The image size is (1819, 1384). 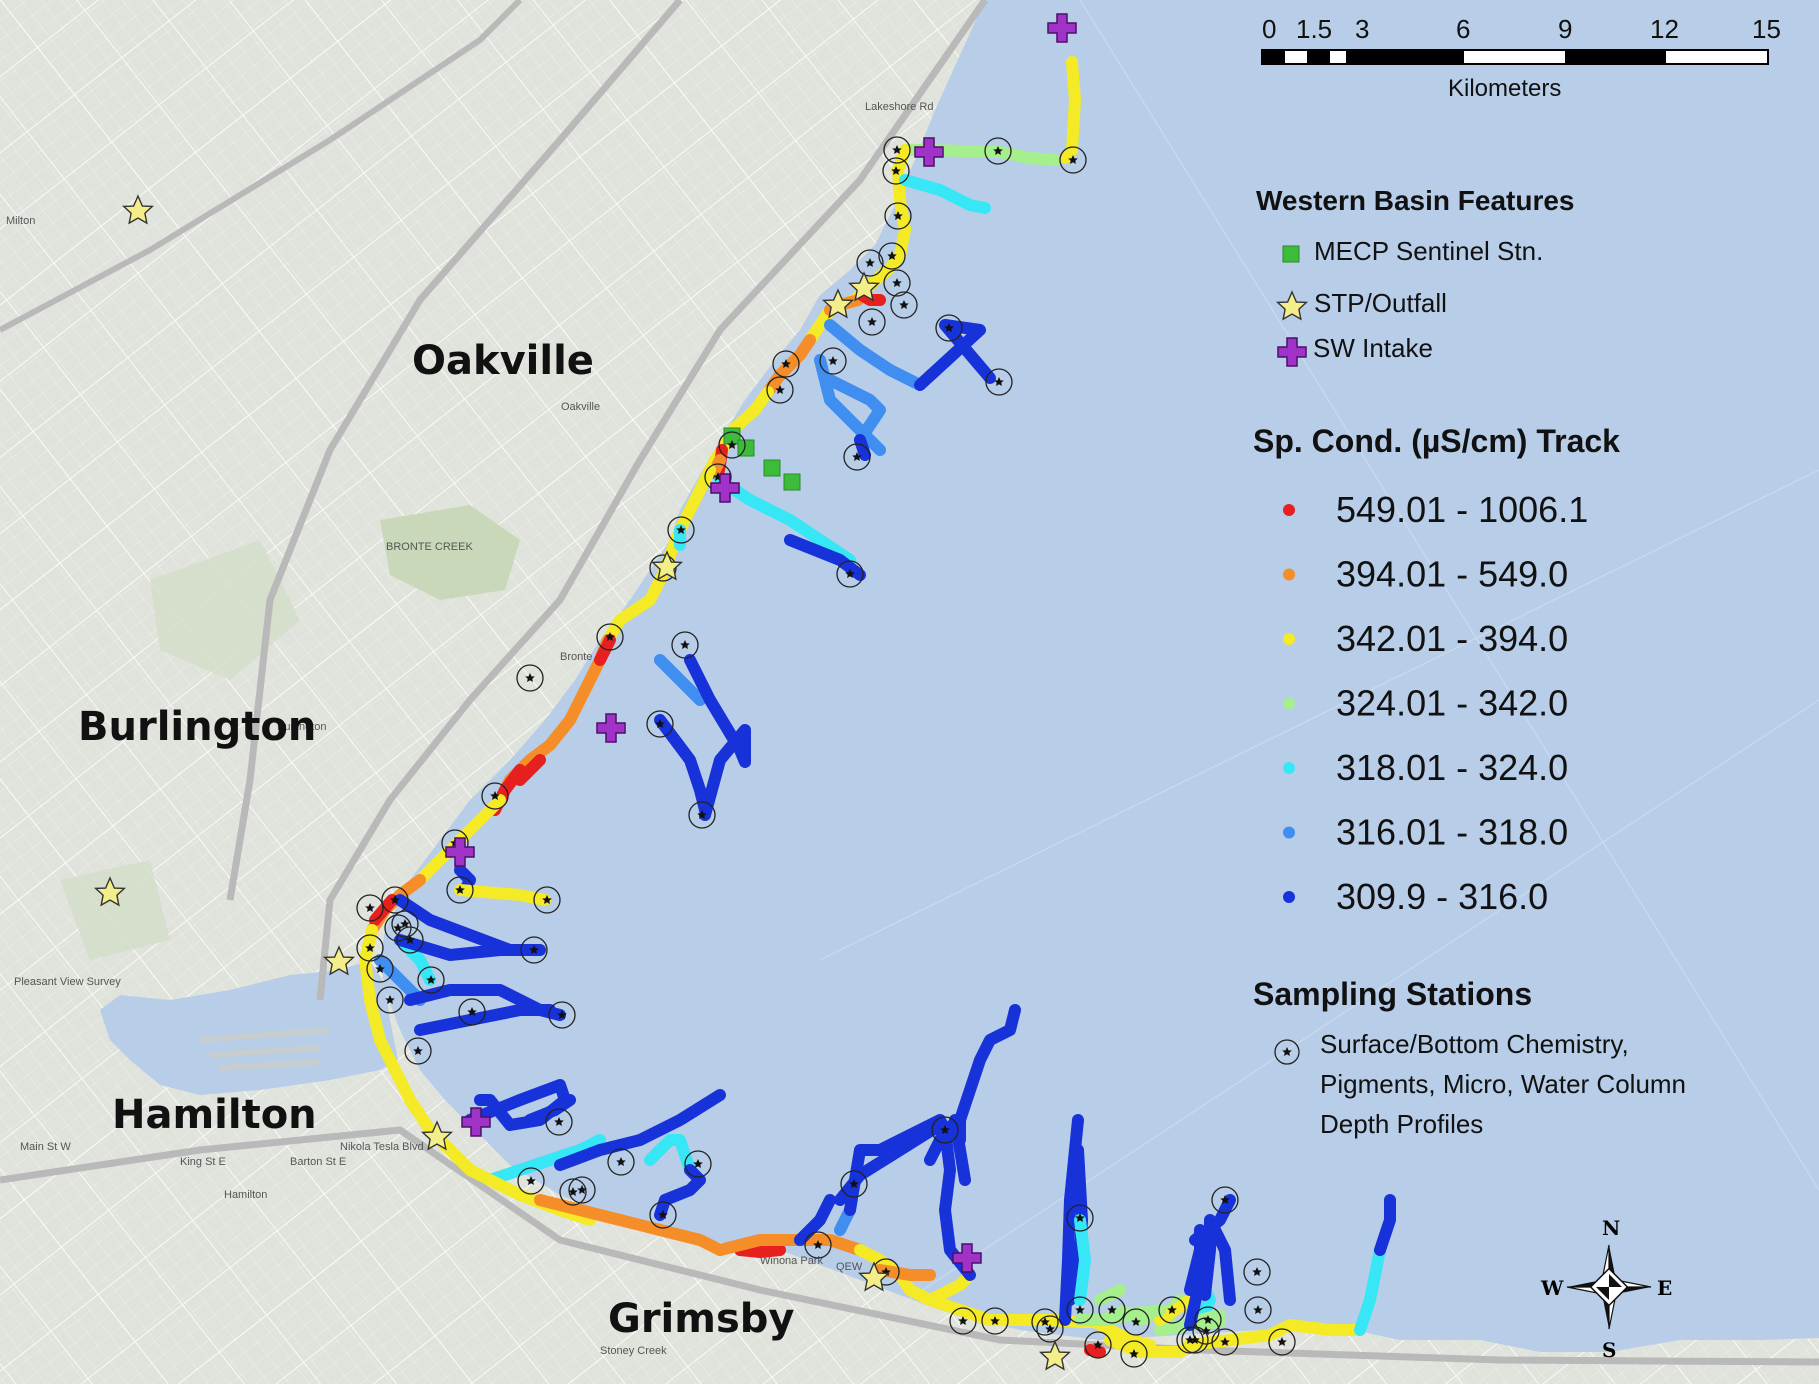 I want to click on city-label-oakville: Oakville, so click(x=503, y=361).